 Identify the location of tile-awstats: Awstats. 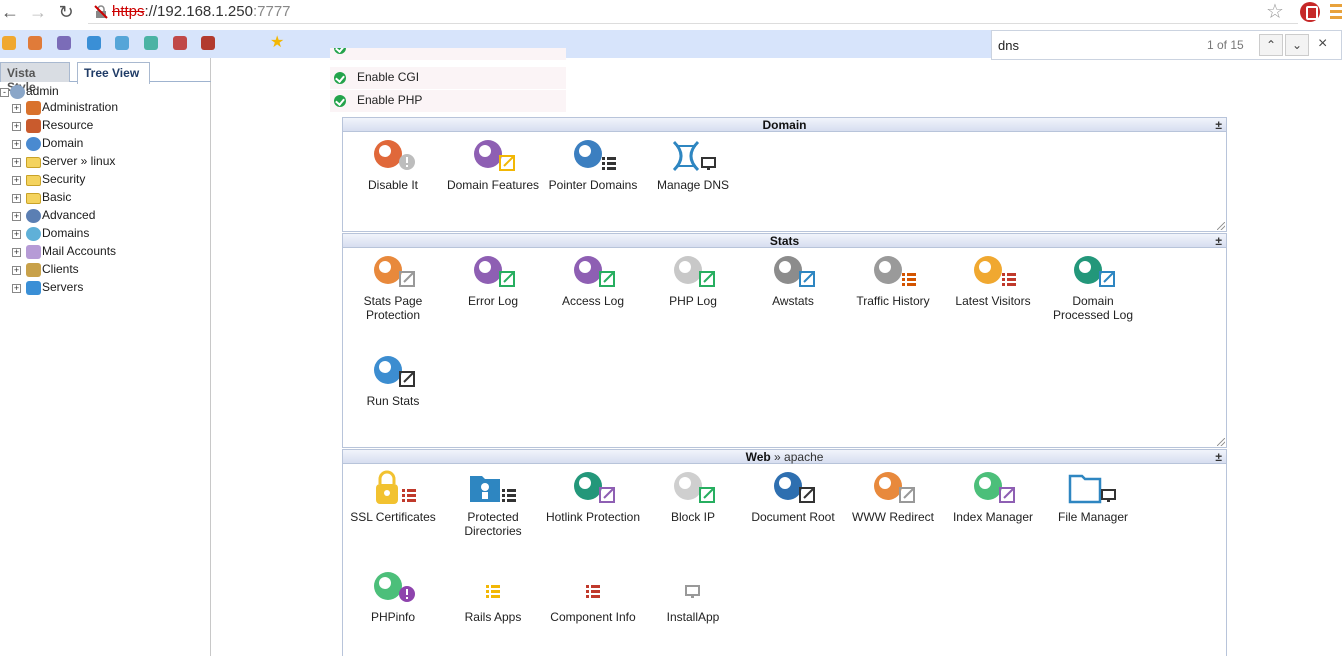
(793, 299).